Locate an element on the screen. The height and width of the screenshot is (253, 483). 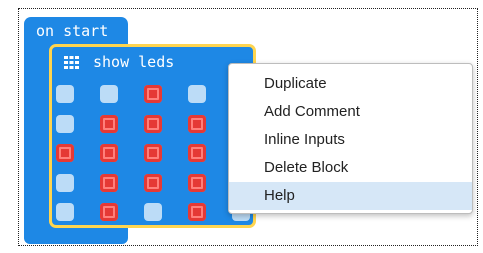
on-start-label: on start is located at coordinates (72, 31).